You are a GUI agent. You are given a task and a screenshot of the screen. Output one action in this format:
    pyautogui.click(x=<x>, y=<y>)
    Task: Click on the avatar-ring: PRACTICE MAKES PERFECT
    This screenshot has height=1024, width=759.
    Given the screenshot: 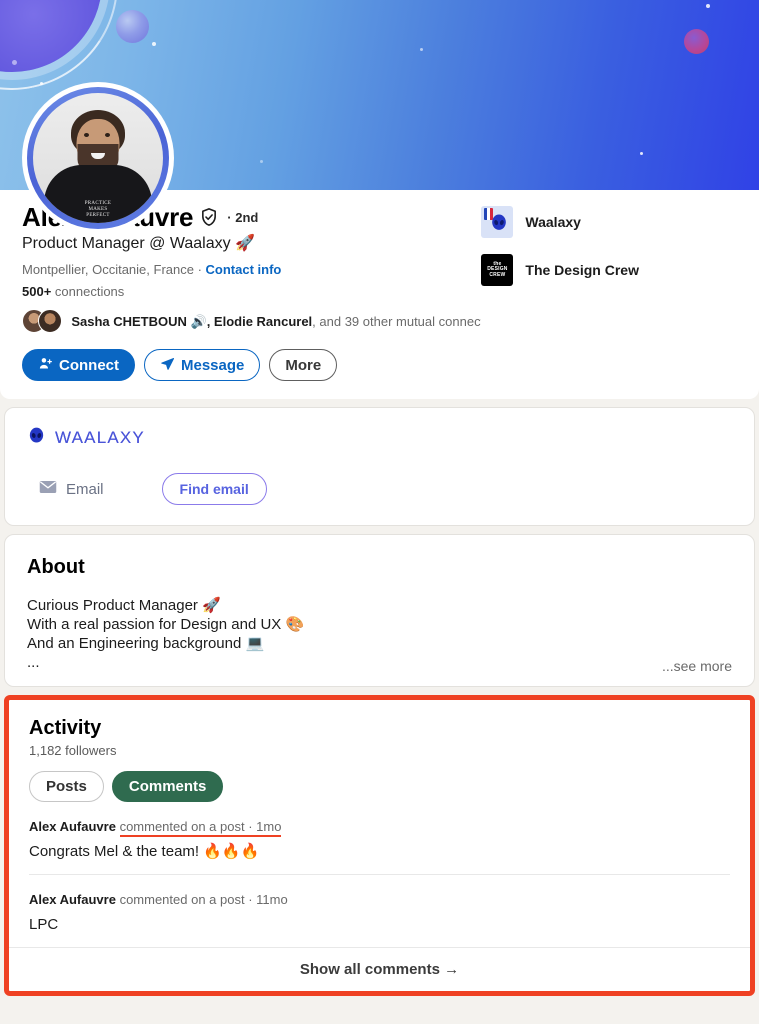 What is the action you would take?
    pyautogui.click(x=98, y=158)
    